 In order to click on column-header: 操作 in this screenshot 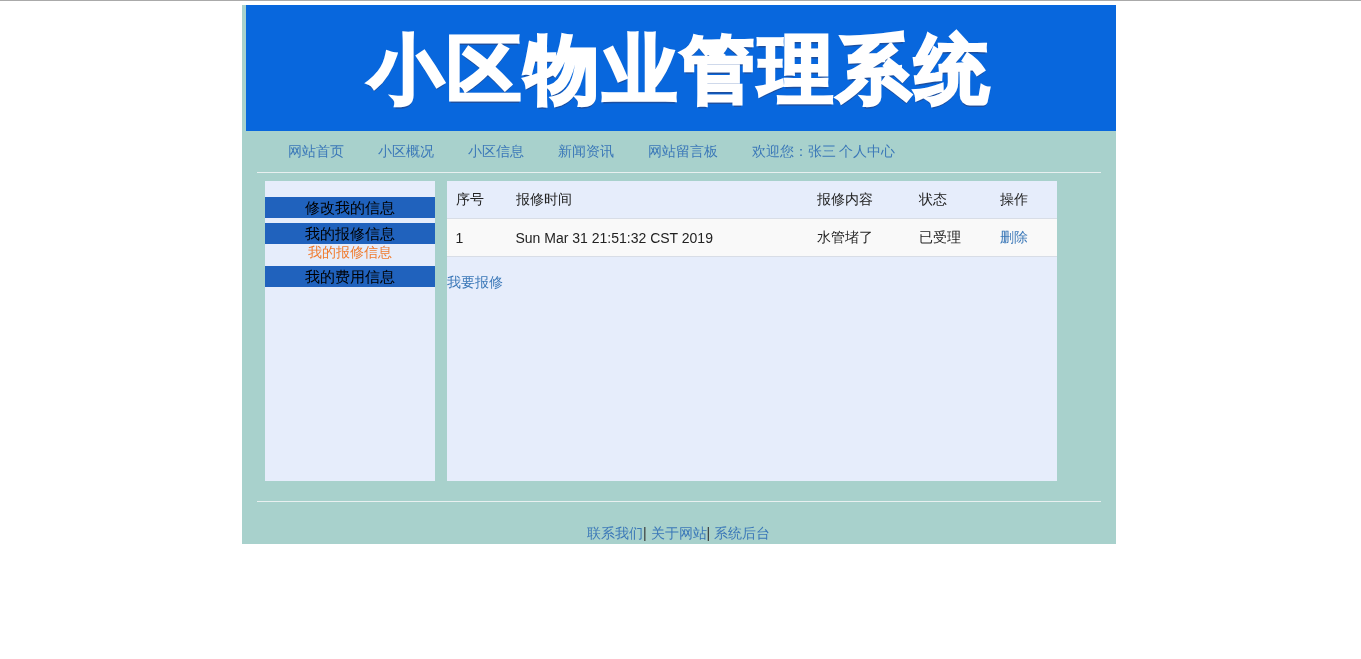, I will do `click(1023, 200)`.